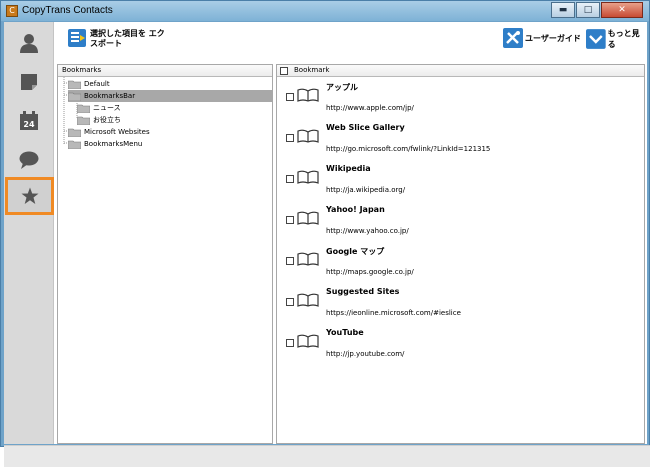 The width and height of the screenshot is (650, 467). I want to click on tree-item-default: Default, so click(168, 84).